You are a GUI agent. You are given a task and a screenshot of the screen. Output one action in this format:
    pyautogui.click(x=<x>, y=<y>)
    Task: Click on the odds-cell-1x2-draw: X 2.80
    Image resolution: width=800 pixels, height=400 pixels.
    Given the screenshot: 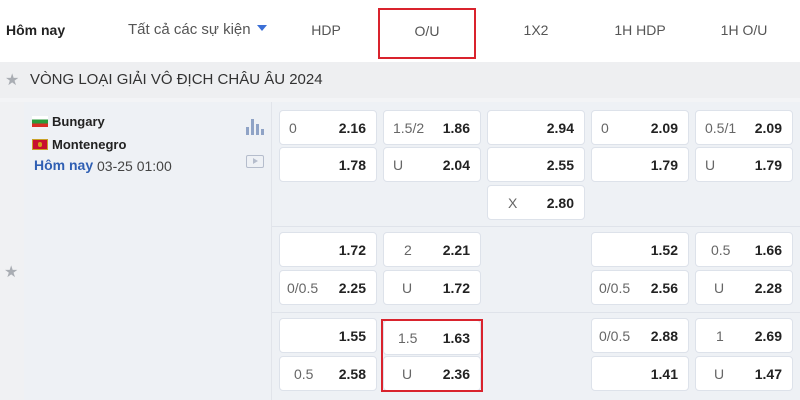 What is the action you would take?
    pyautogui.click(x=536, y=202)
    